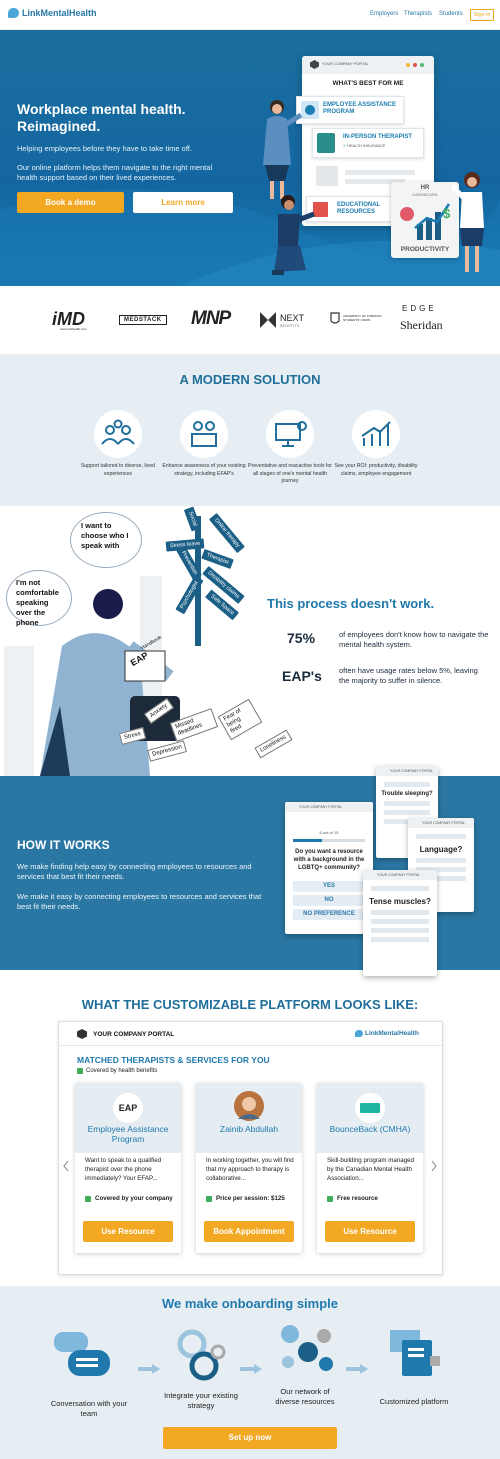 This screenshot has height=1459, width=500. What do you see at coordinates (362, 318) in the screenshot?
I see `logo-utsu: UNIVERSITY OF TORONTO STUDENTS' UNION` at bounding box center [362, 318].